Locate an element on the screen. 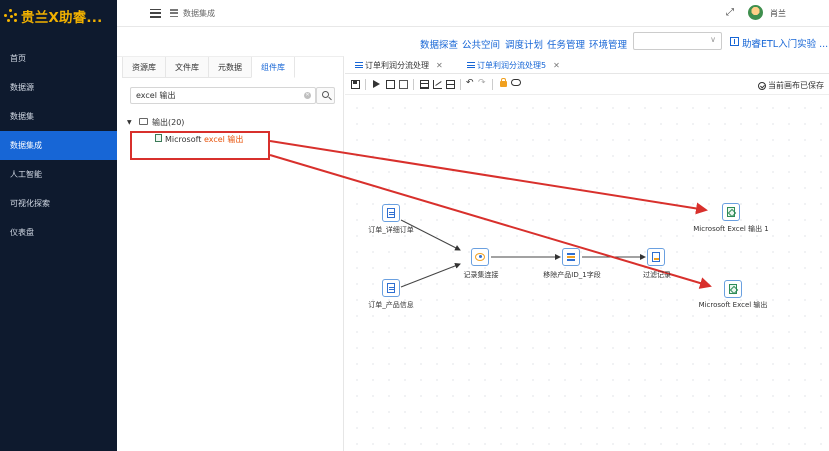 The width and height of the screenshot is (829, 451). tab-label: 文件库 is located at coordinates (187, 67).